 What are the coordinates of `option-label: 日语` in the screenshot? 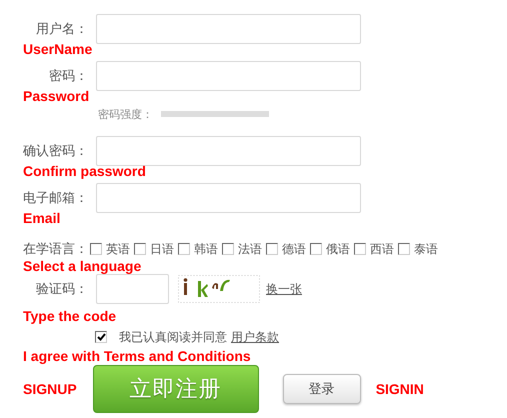 It's located at (162, 249).